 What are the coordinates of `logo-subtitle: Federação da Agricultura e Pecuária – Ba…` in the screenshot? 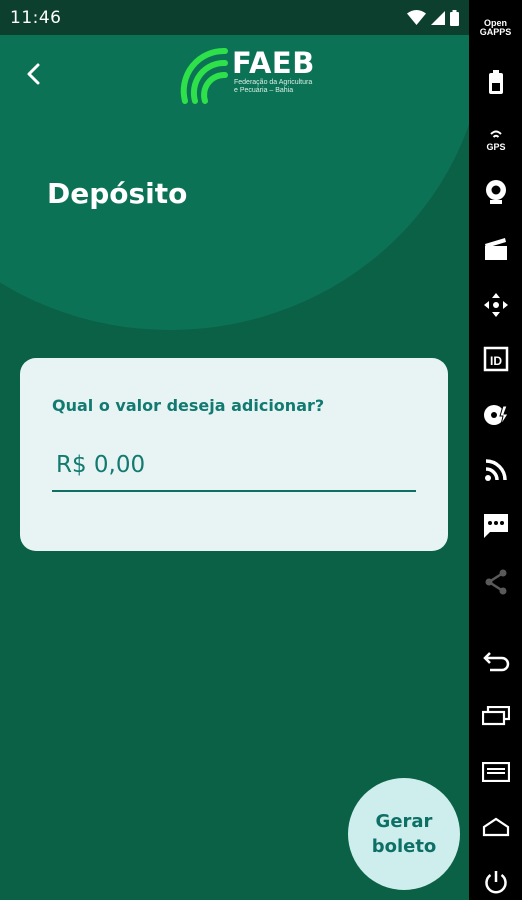 It's located at (273, 86).